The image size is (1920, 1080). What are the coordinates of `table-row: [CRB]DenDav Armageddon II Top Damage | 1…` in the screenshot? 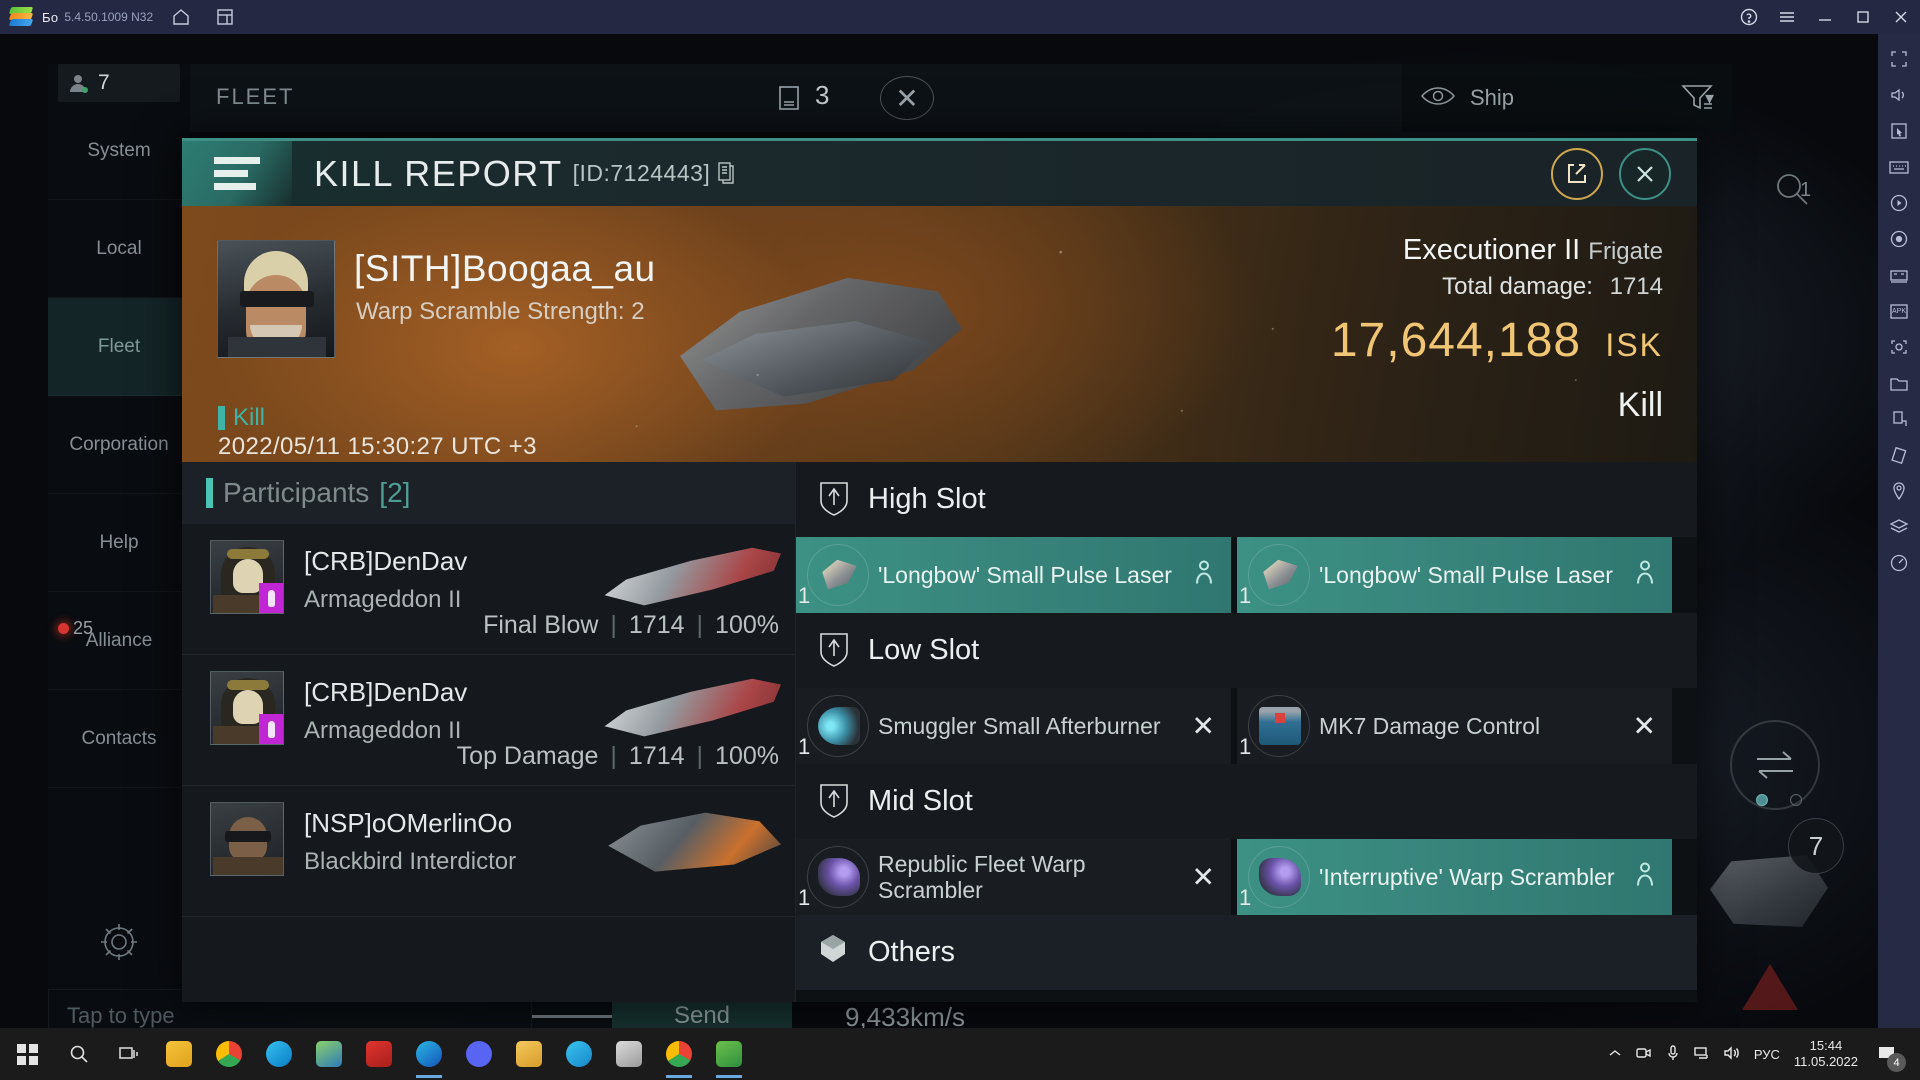 It's located at (488, 720).